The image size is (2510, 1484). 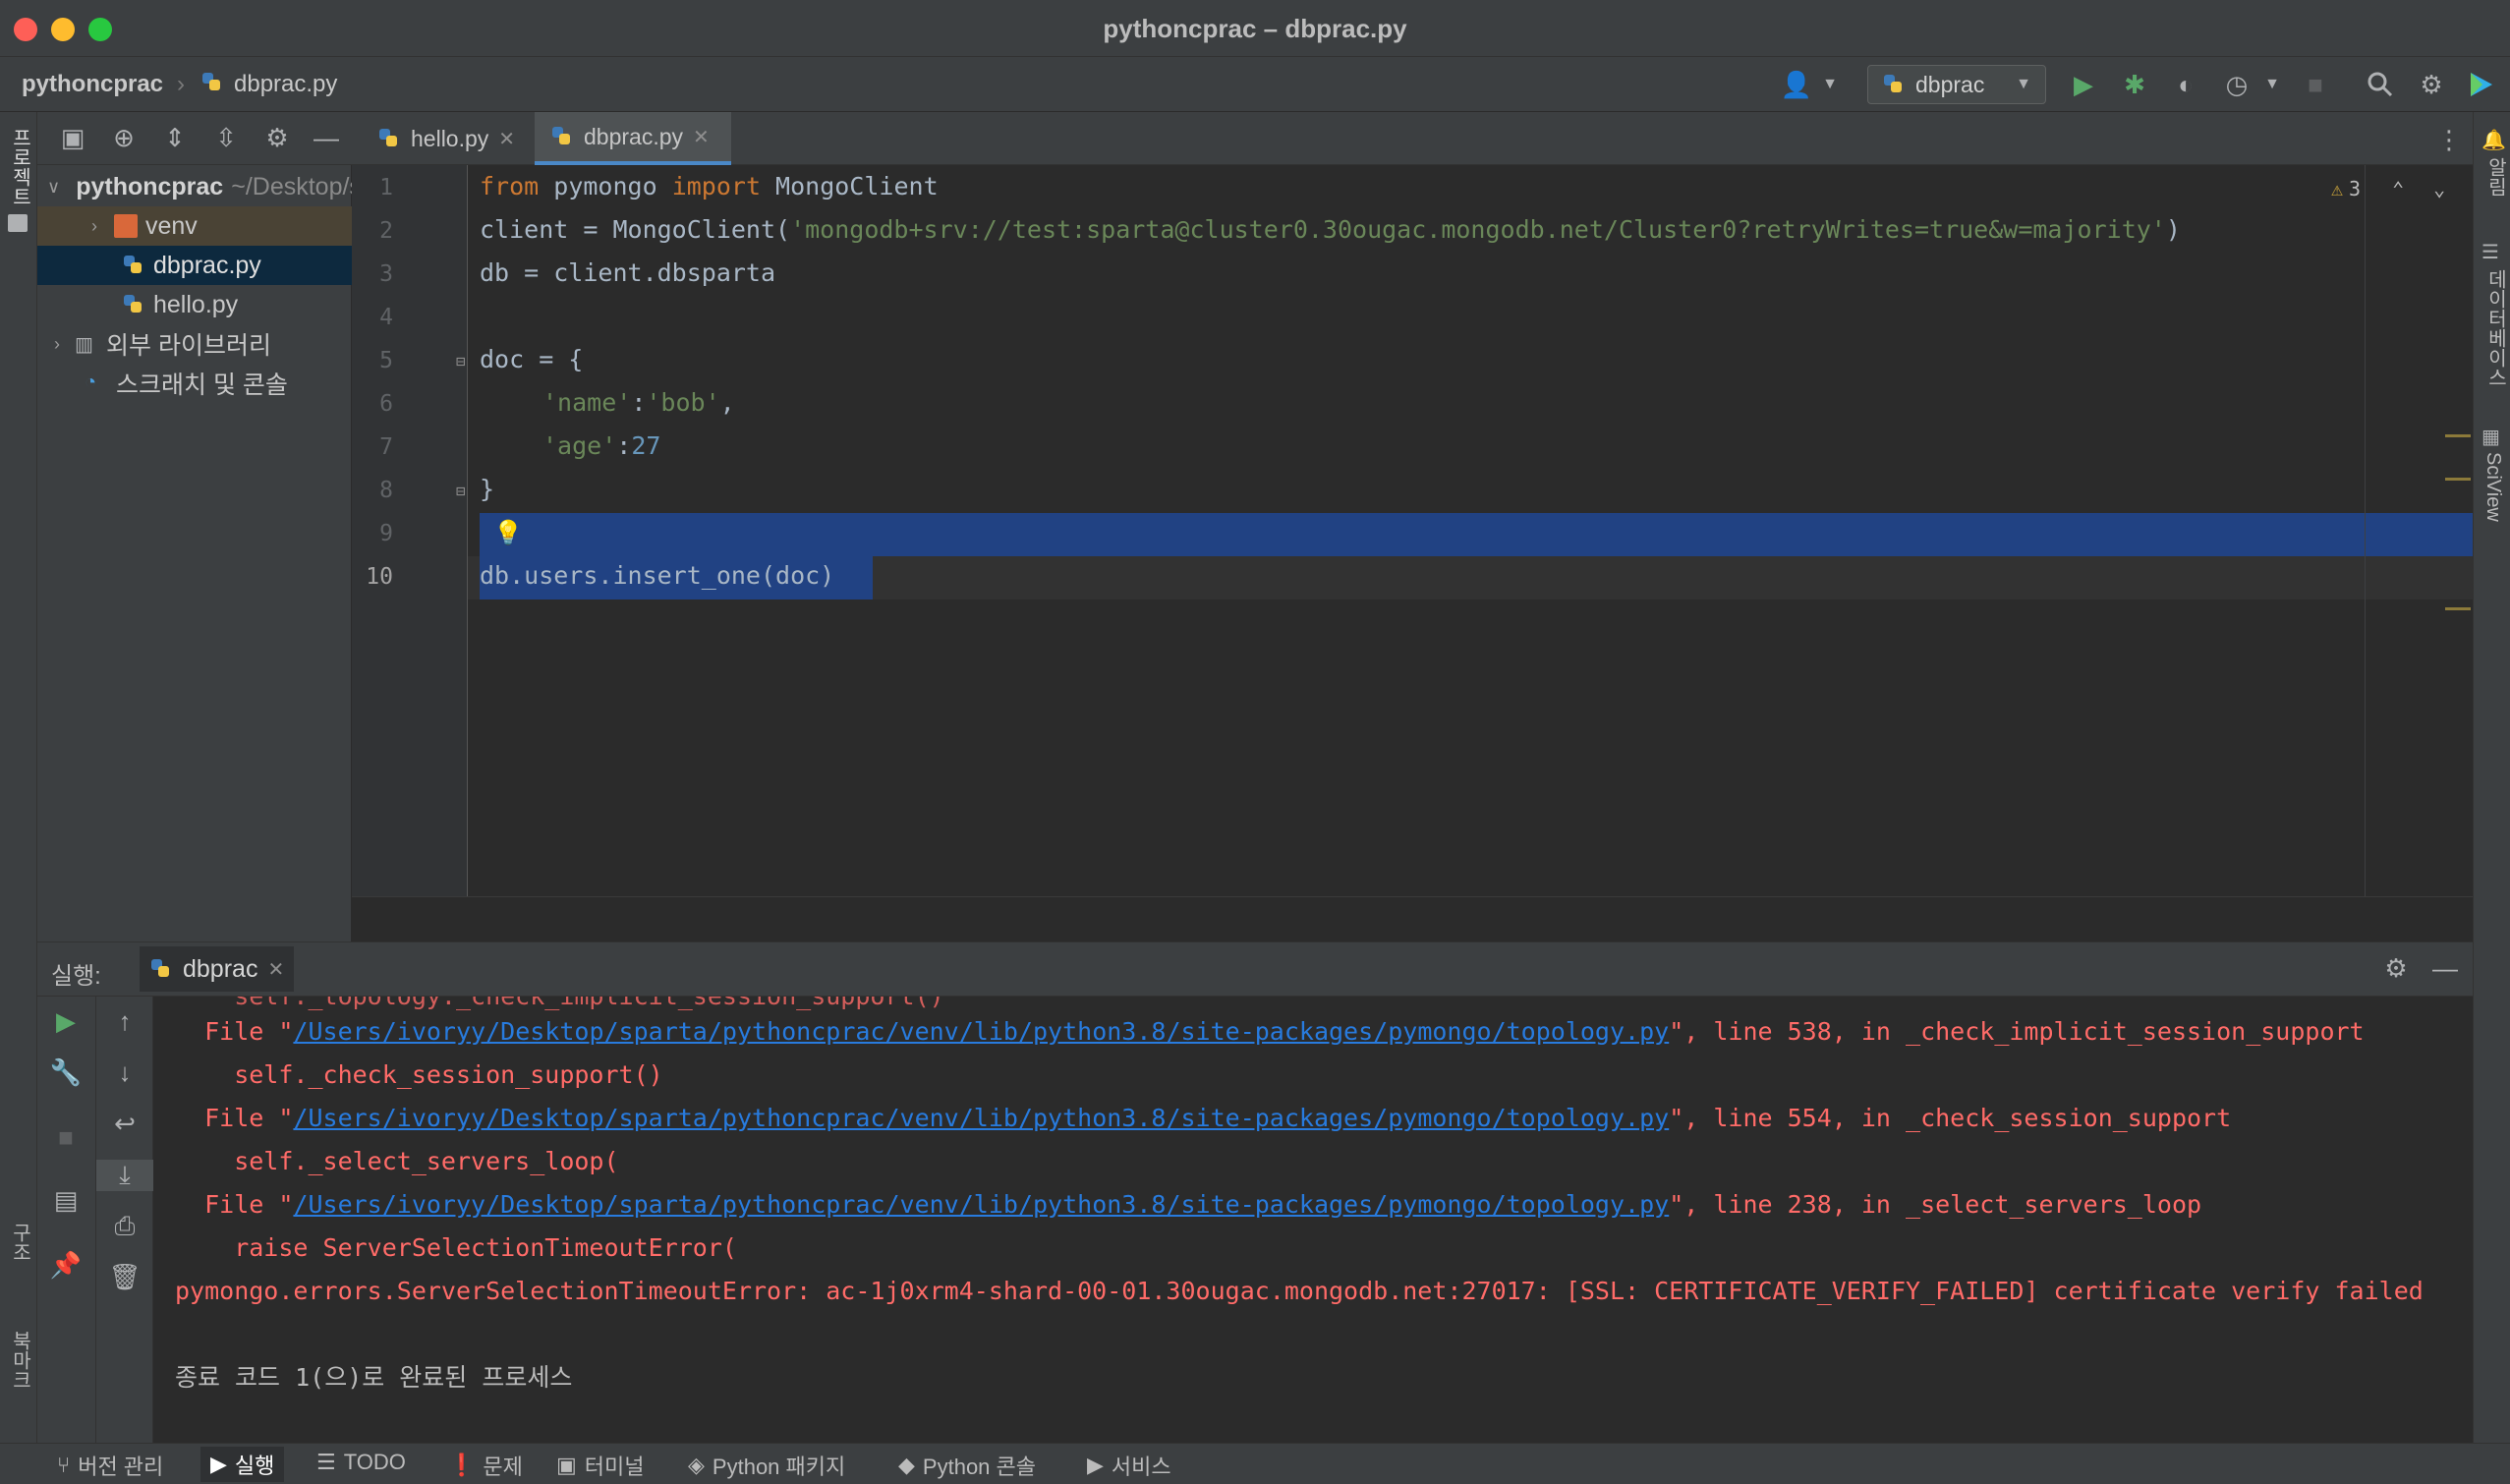 I want to click on breadcrumb-file: dbprac.py, so click(x=285, y=84).